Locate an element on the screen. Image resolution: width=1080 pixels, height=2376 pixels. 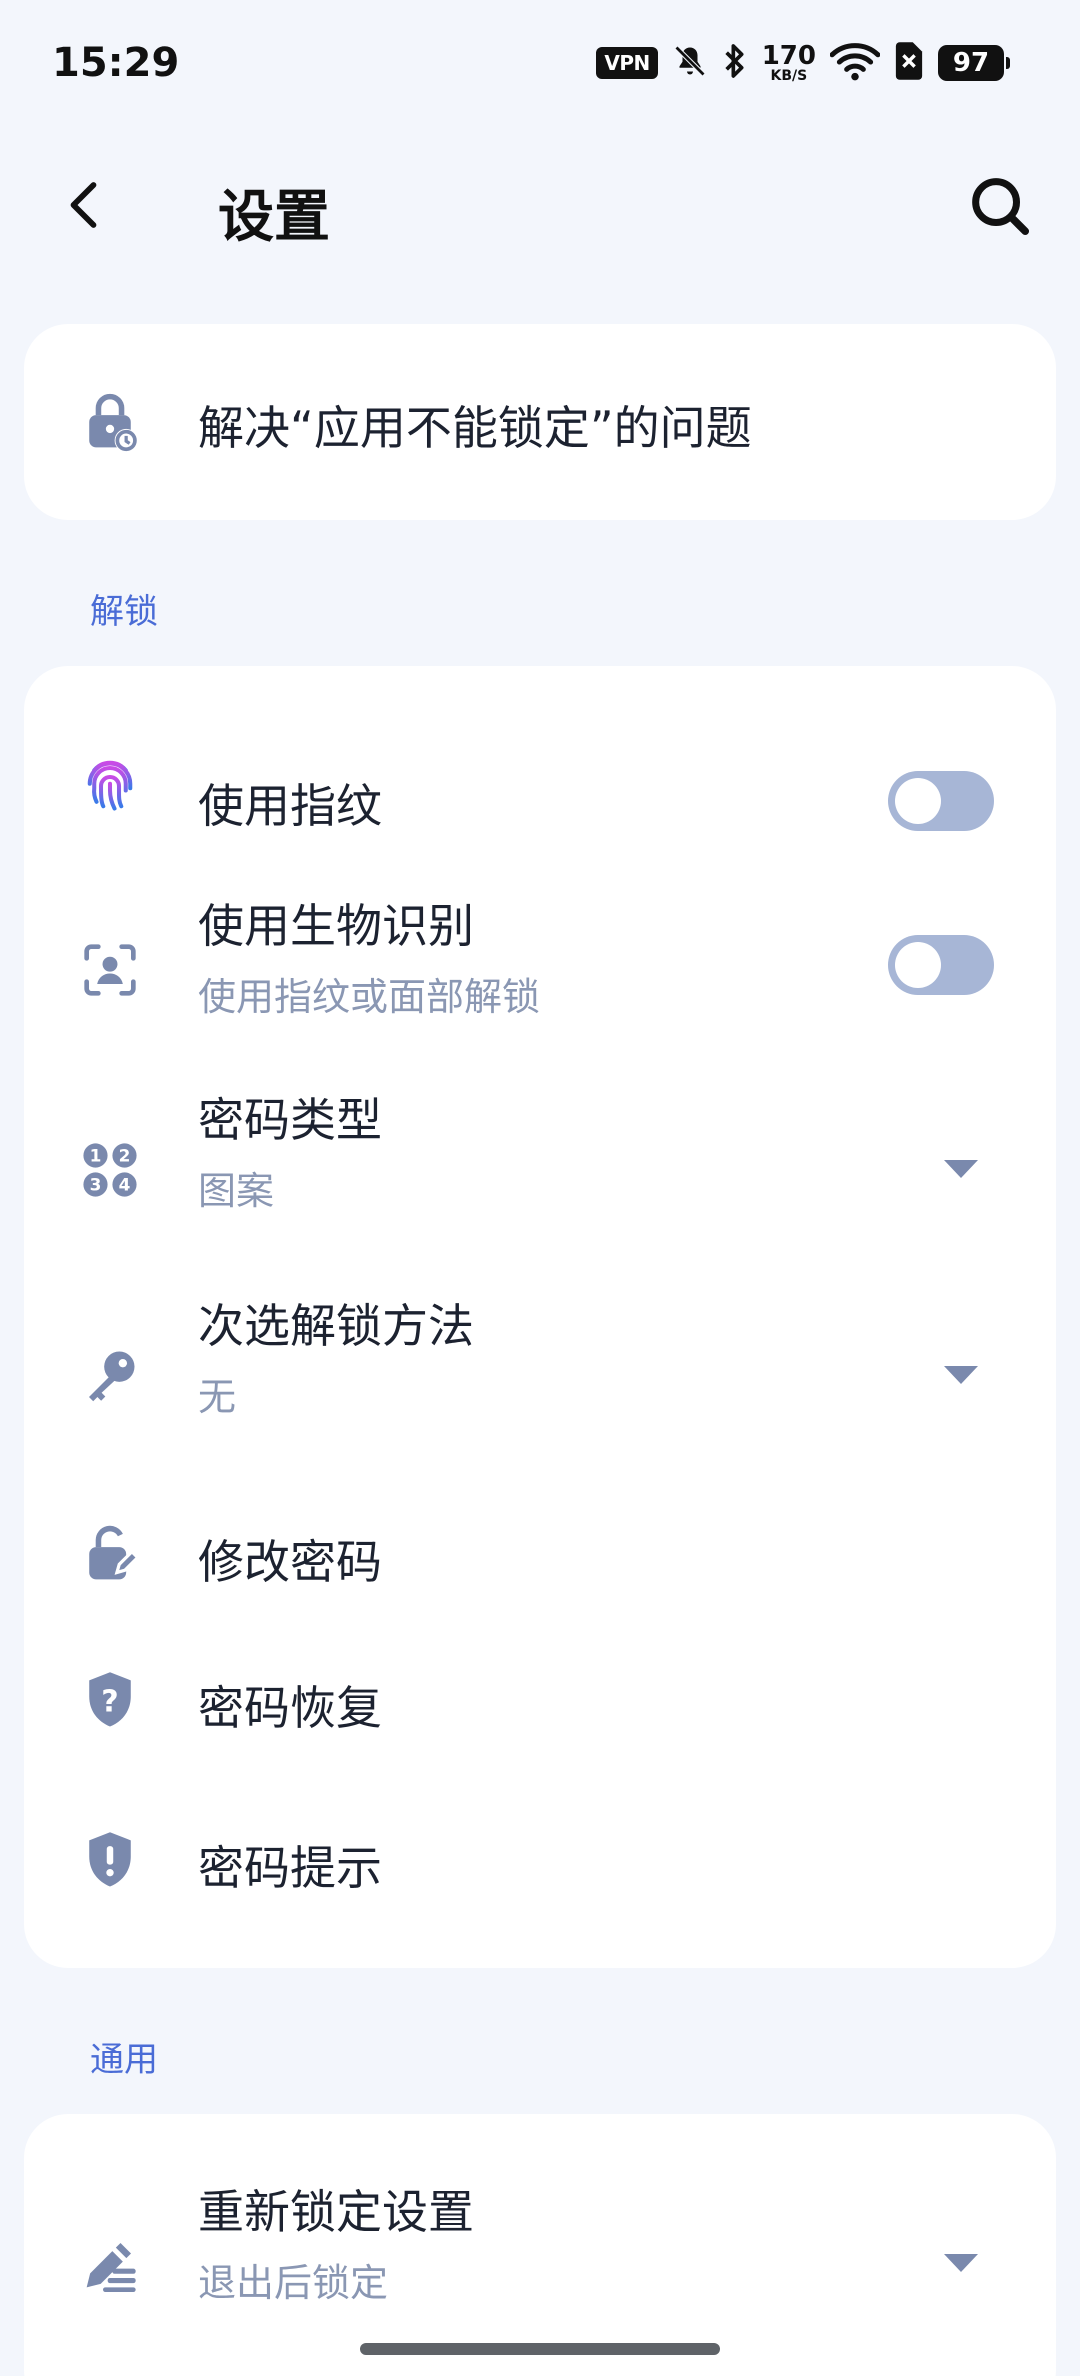
secondary-unlock-row: 次选解锁方法 无 is located at coordinates (540, 1375).